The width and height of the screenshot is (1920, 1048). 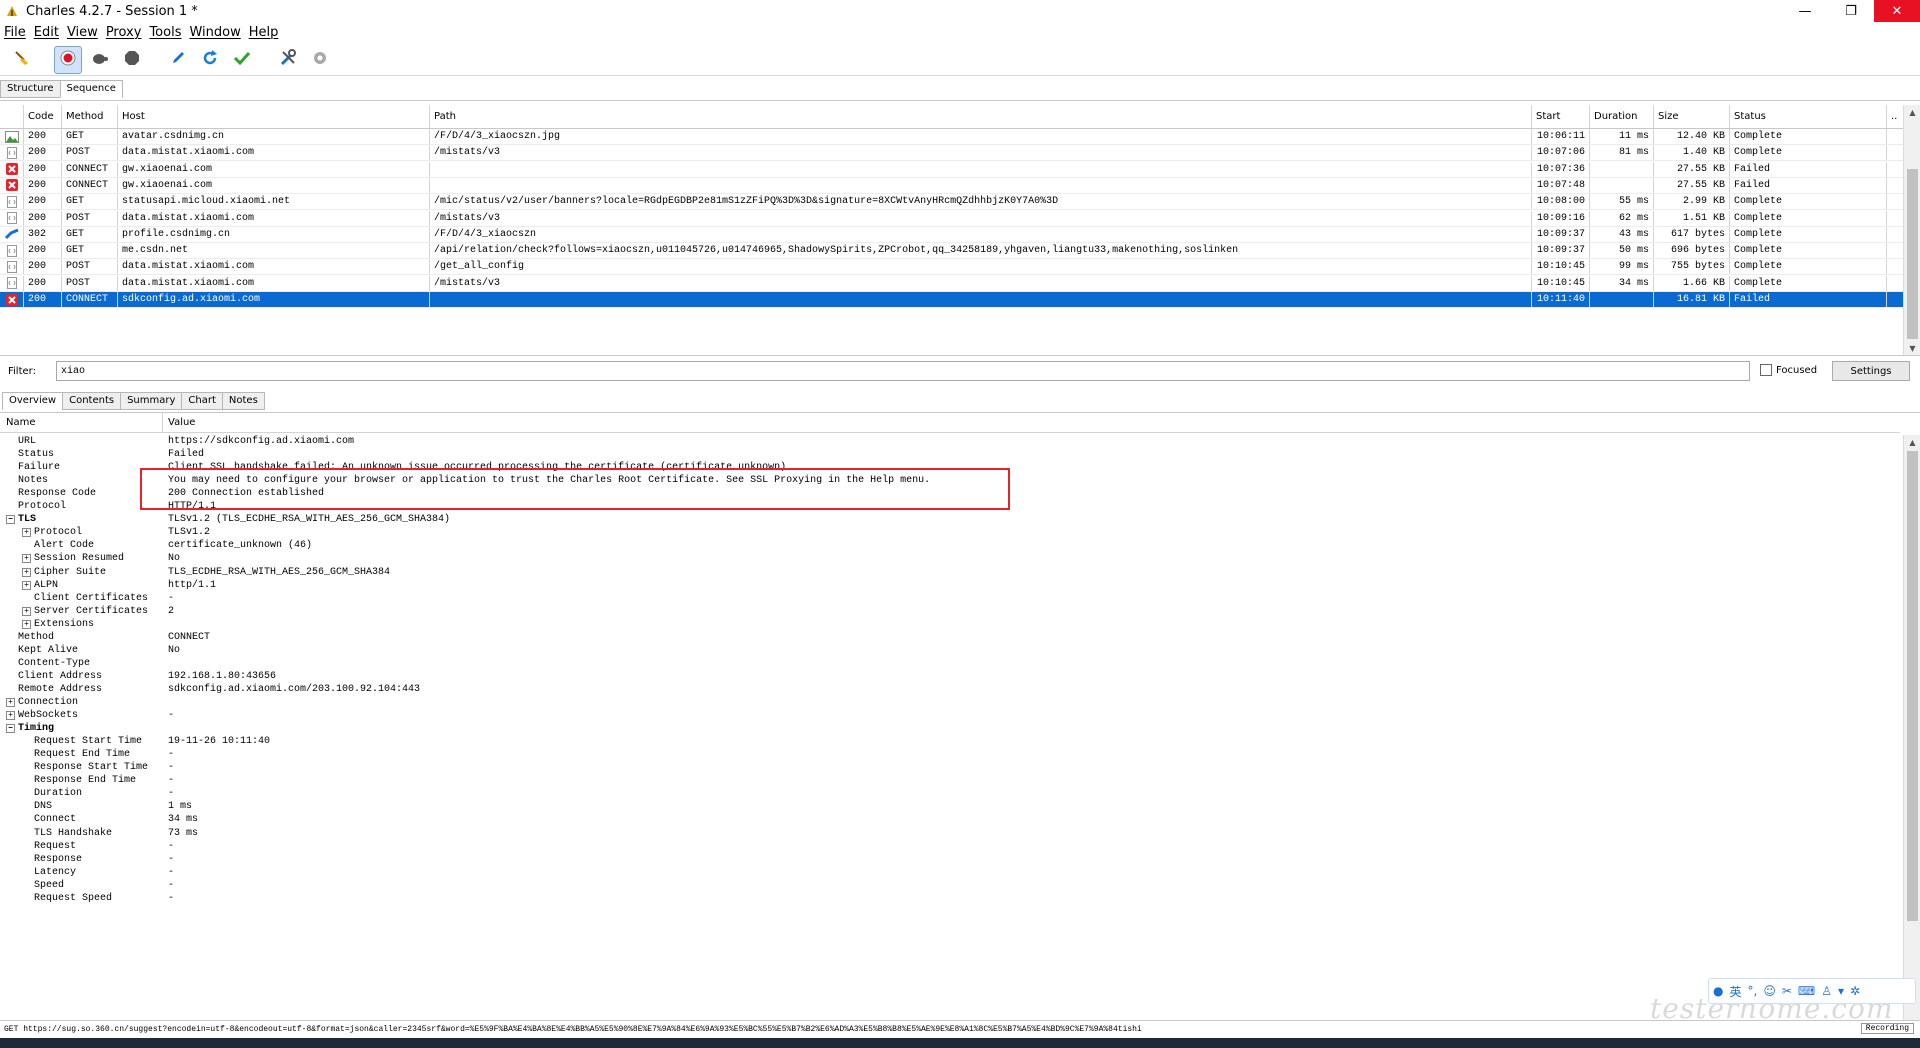 What do you see at coordinates (950, 663) in the screenshot?
I see `overview-row: Content-Type` at bounding box center [950, 663].